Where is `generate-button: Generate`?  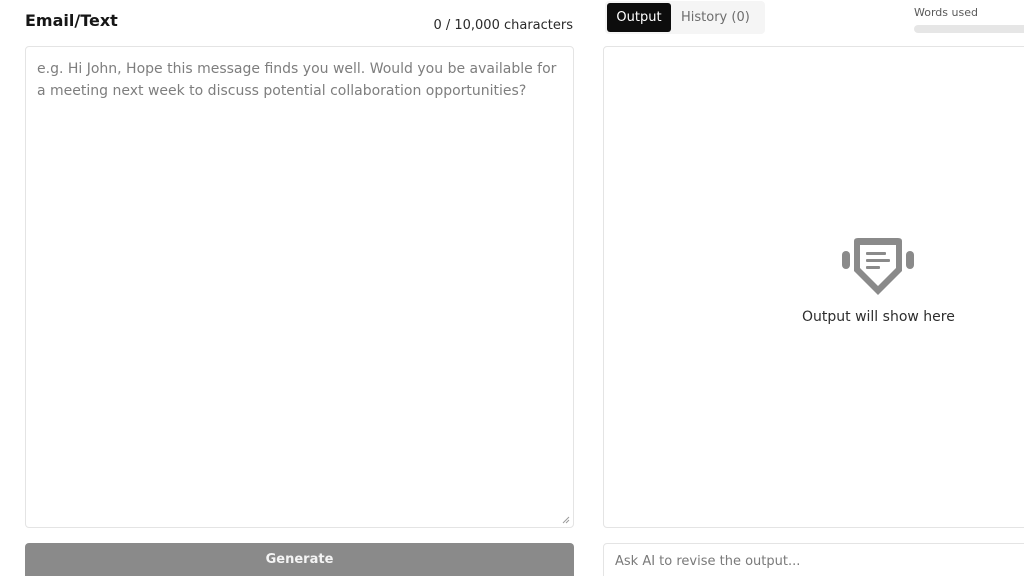
generate-button: Generate is located at coordinates (299, 559).